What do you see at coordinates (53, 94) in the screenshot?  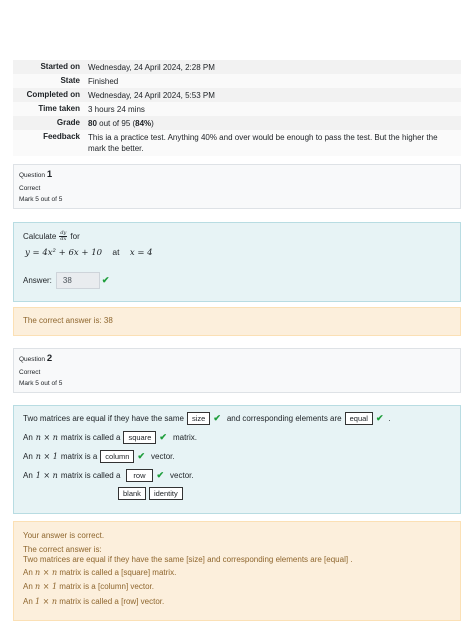 I see `completed-label: Completed on` at bounding box center [53, 94].